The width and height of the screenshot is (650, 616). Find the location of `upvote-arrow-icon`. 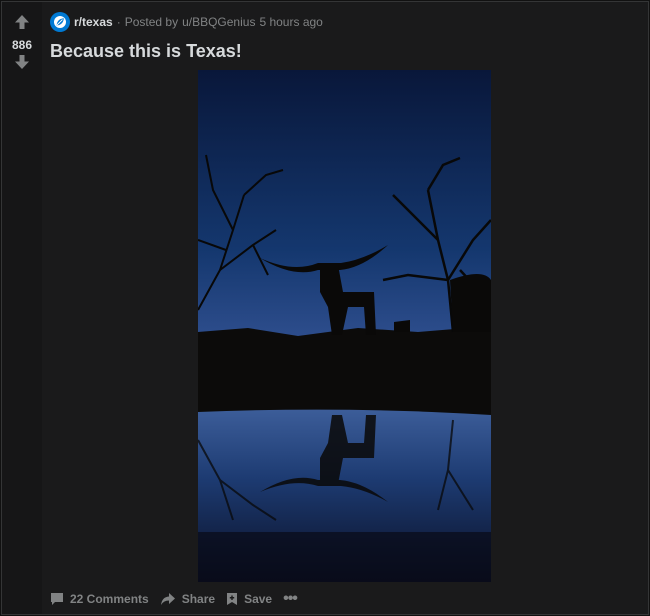

upvote-arrow-icon is located at coordinates (22, 22).